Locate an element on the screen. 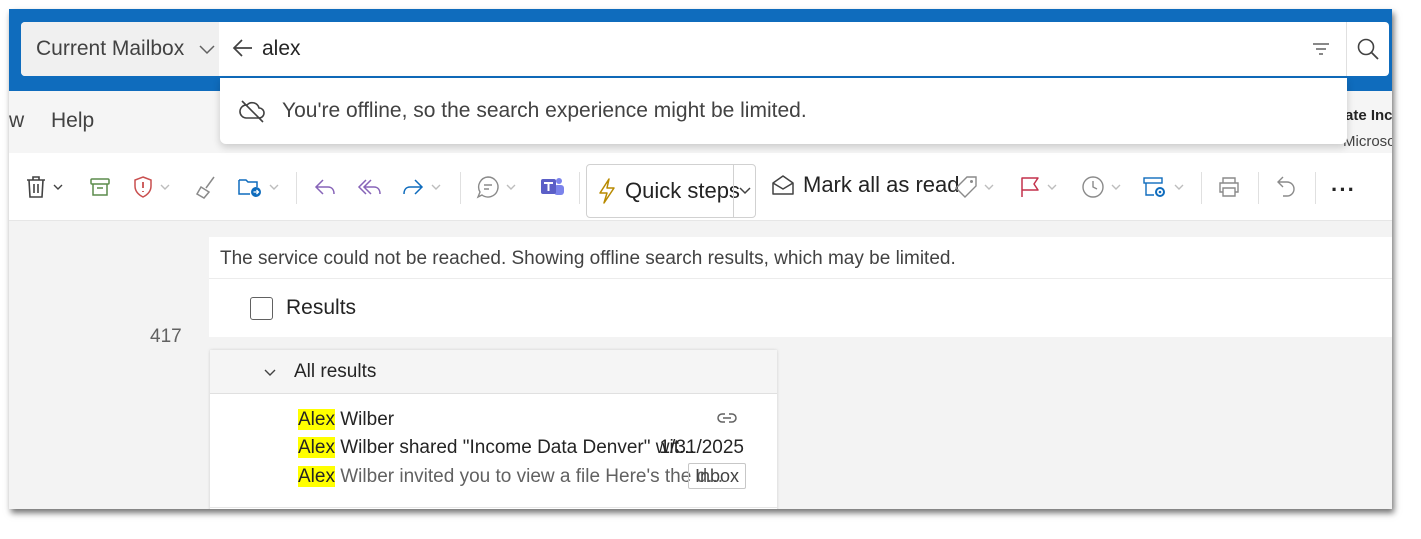 The image size is (1421, 539). flag-button is located at coordinates (1038, 187).